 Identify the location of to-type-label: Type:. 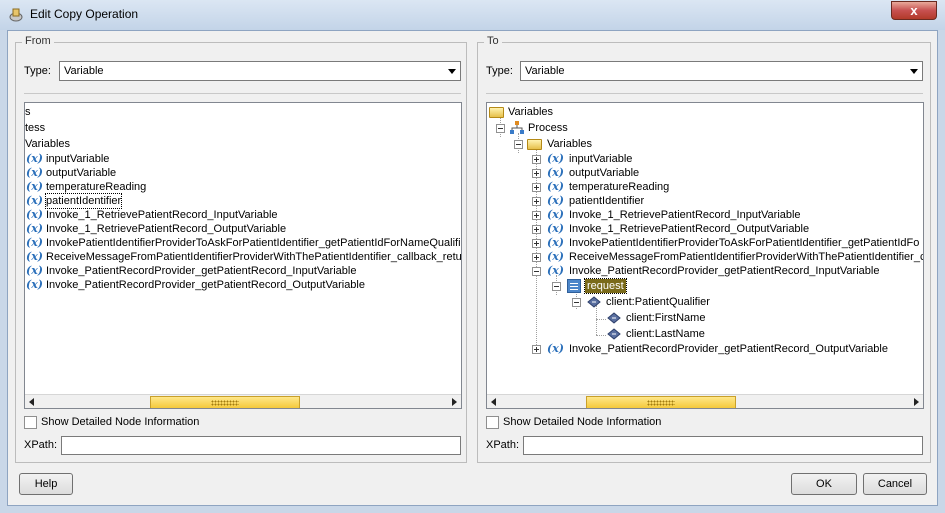
(499, 71).